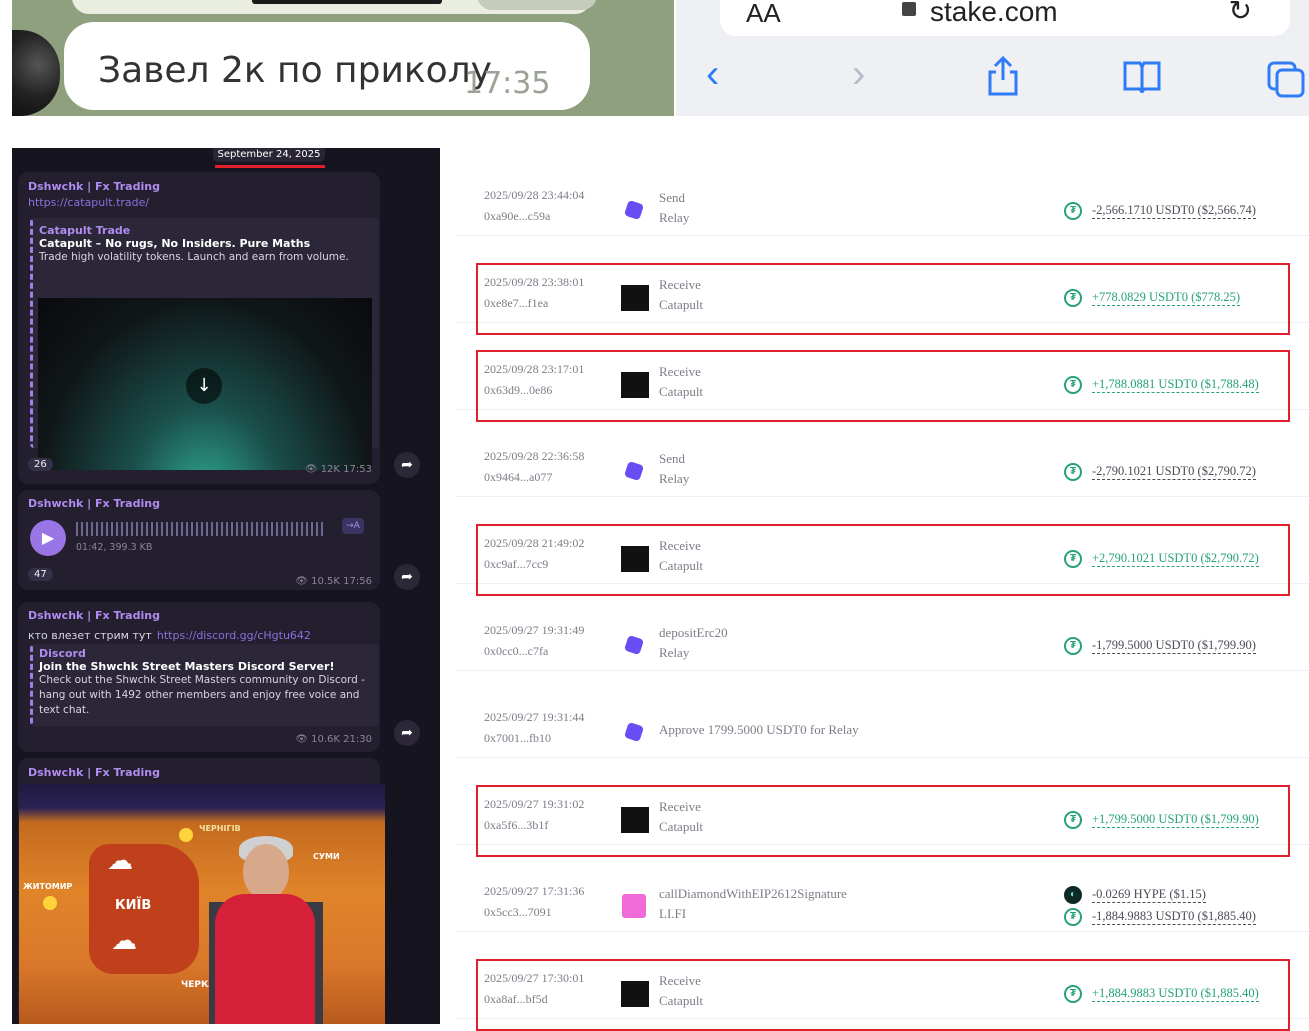  What do you see at coordinates (1073, 895) in the screenshot?
I see `hype-token-icon: ◐` at bounding box center [1073, 895].